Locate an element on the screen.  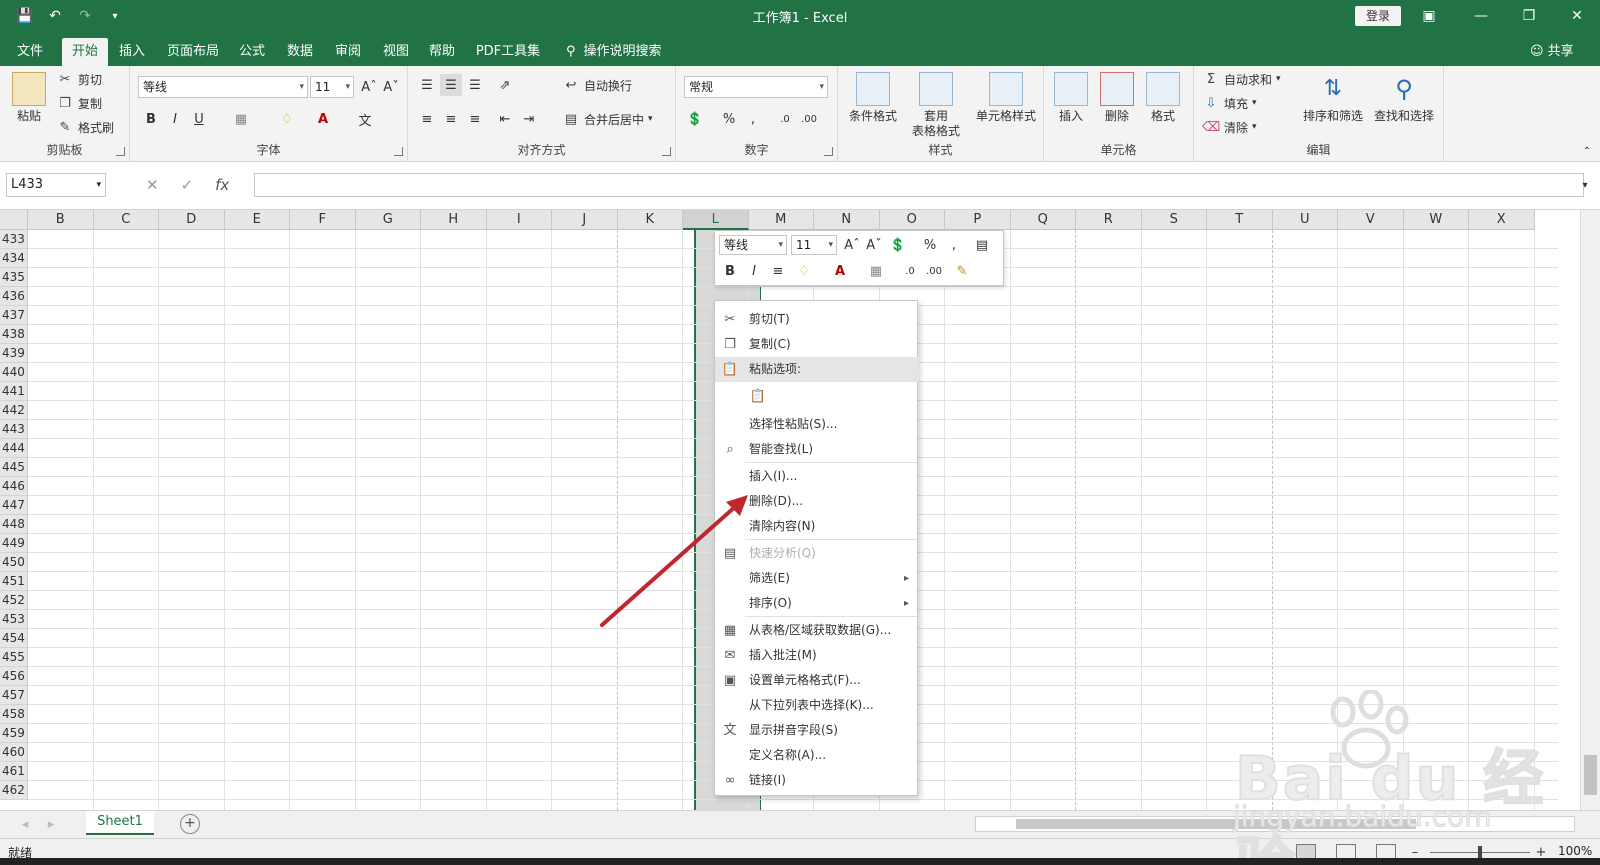
zoom-level: 100% is located at coordinates (1575, 851).